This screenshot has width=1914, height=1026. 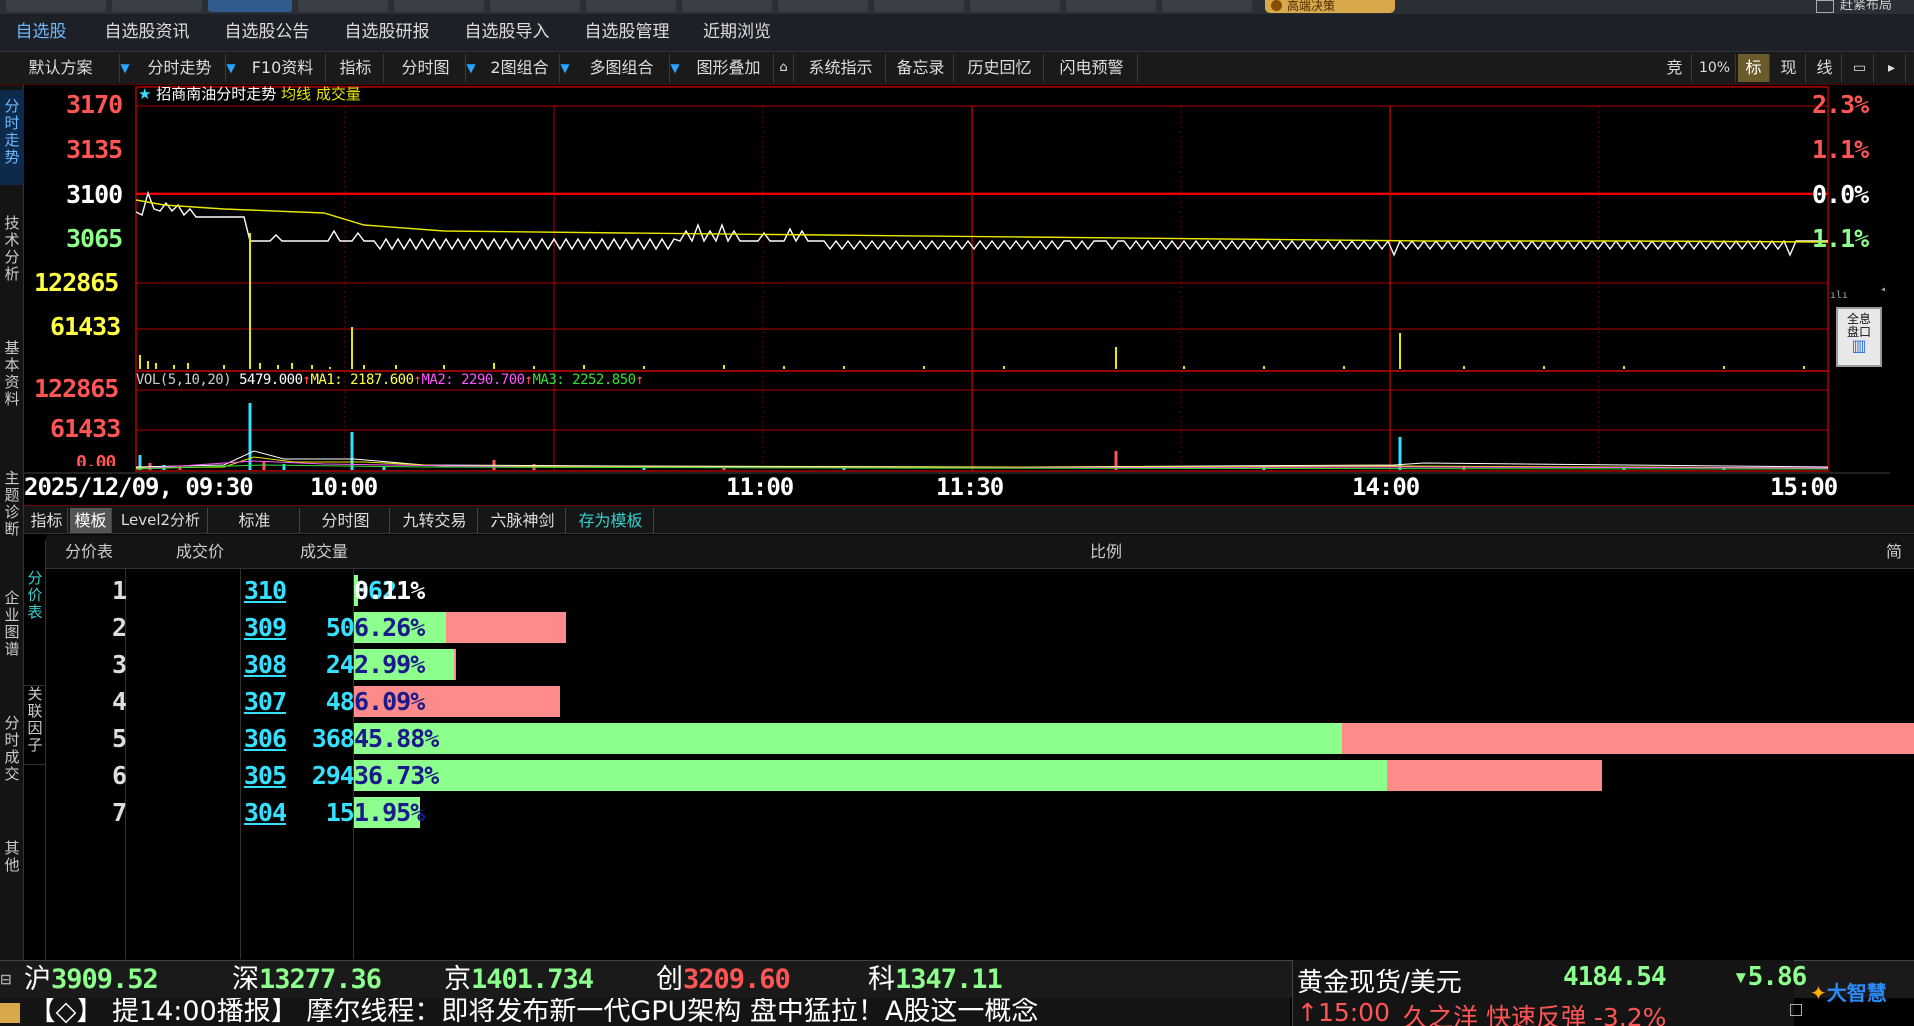 What do you see at coordinates (283, 68) in the screenshot?
I see `f10-button: F10资料` at bounding box center [283, 68].